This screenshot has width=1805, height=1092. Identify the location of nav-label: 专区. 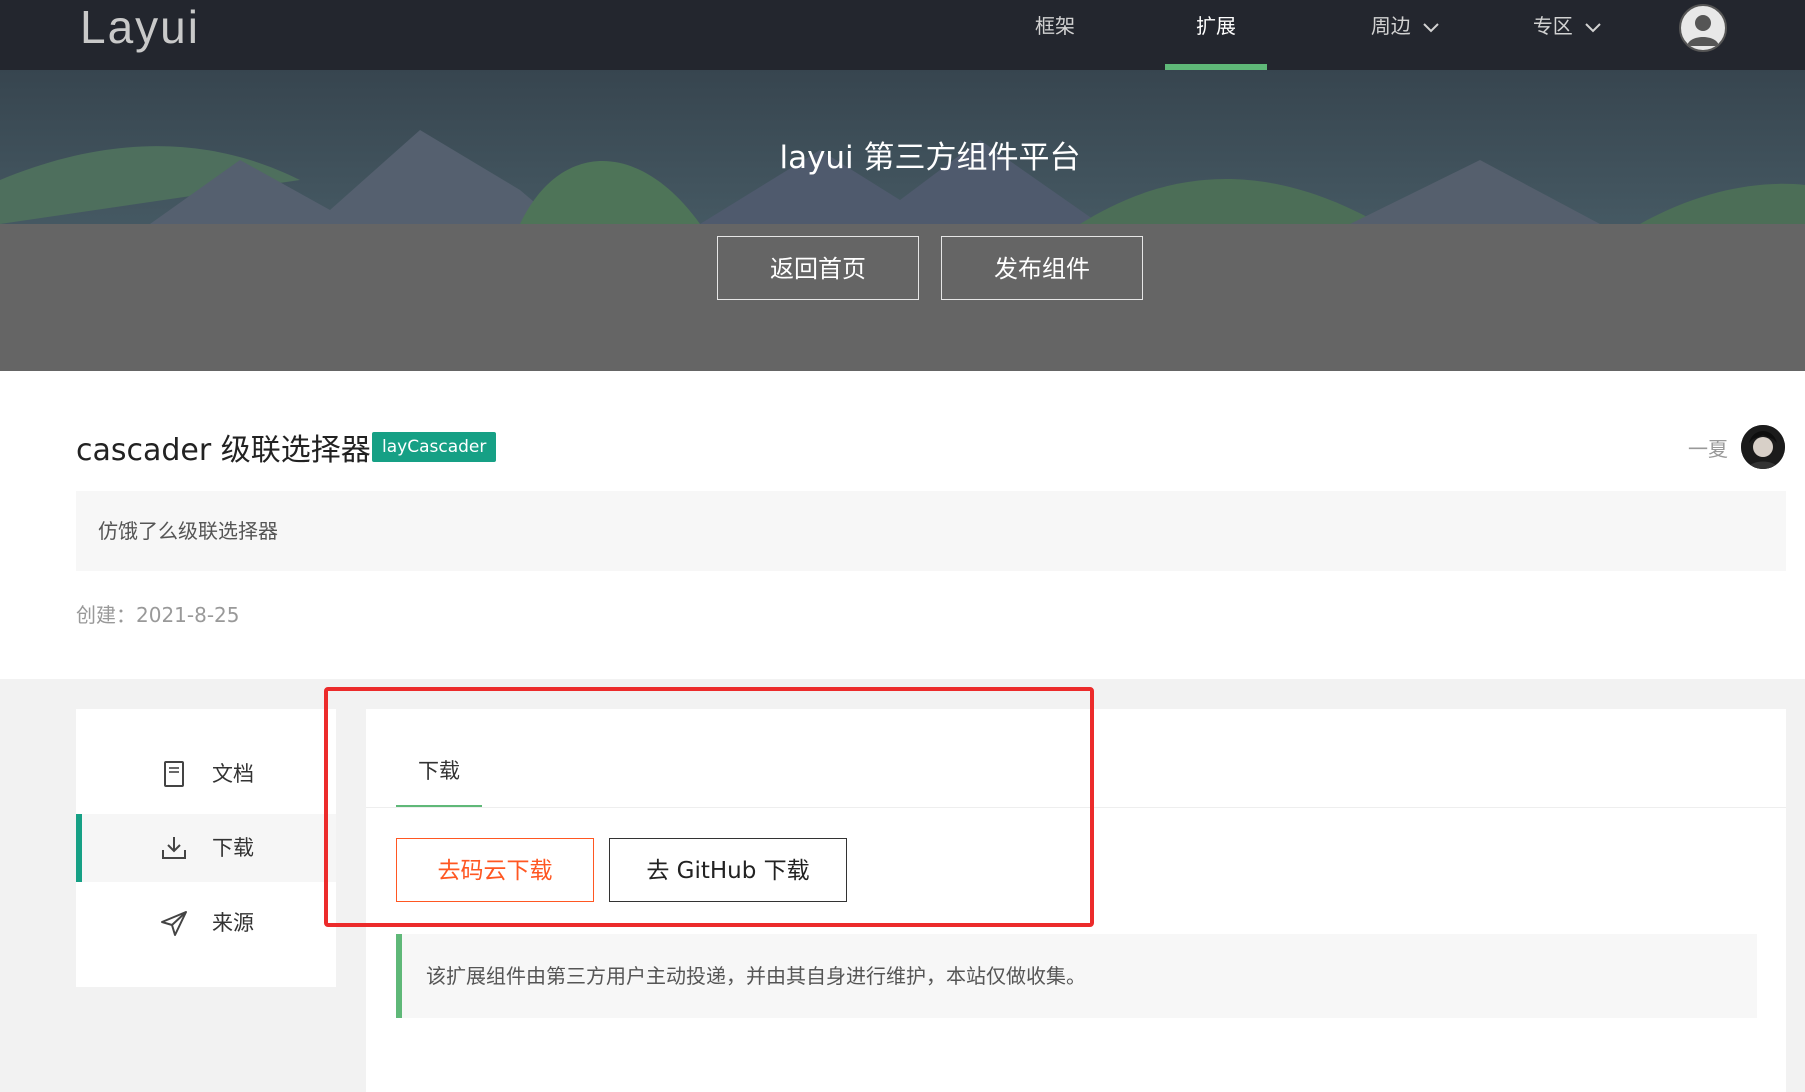
(1552, 26).